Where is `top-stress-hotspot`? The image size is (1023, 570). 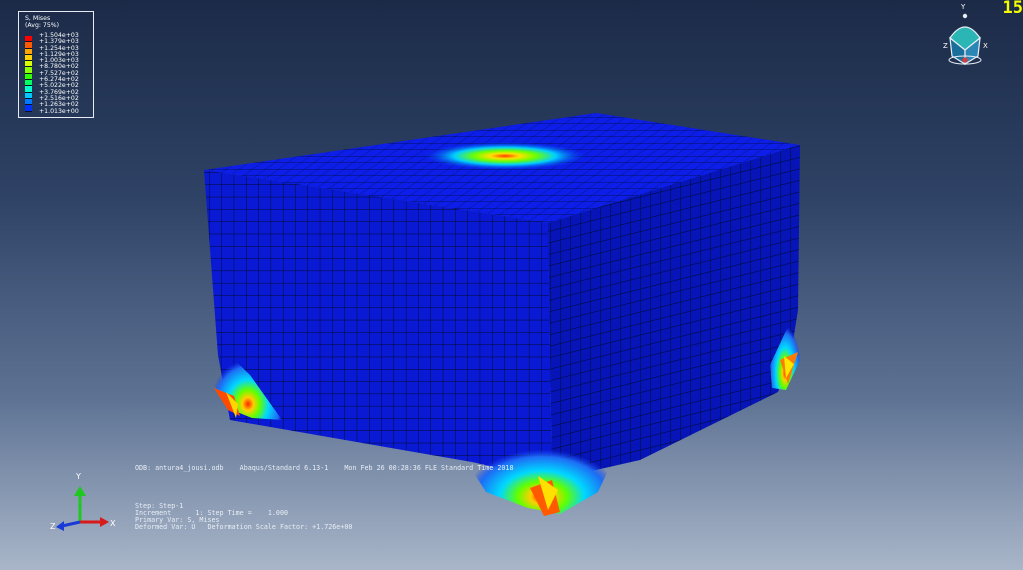 top-stress-hotspot is located at coordinates (505, 156).